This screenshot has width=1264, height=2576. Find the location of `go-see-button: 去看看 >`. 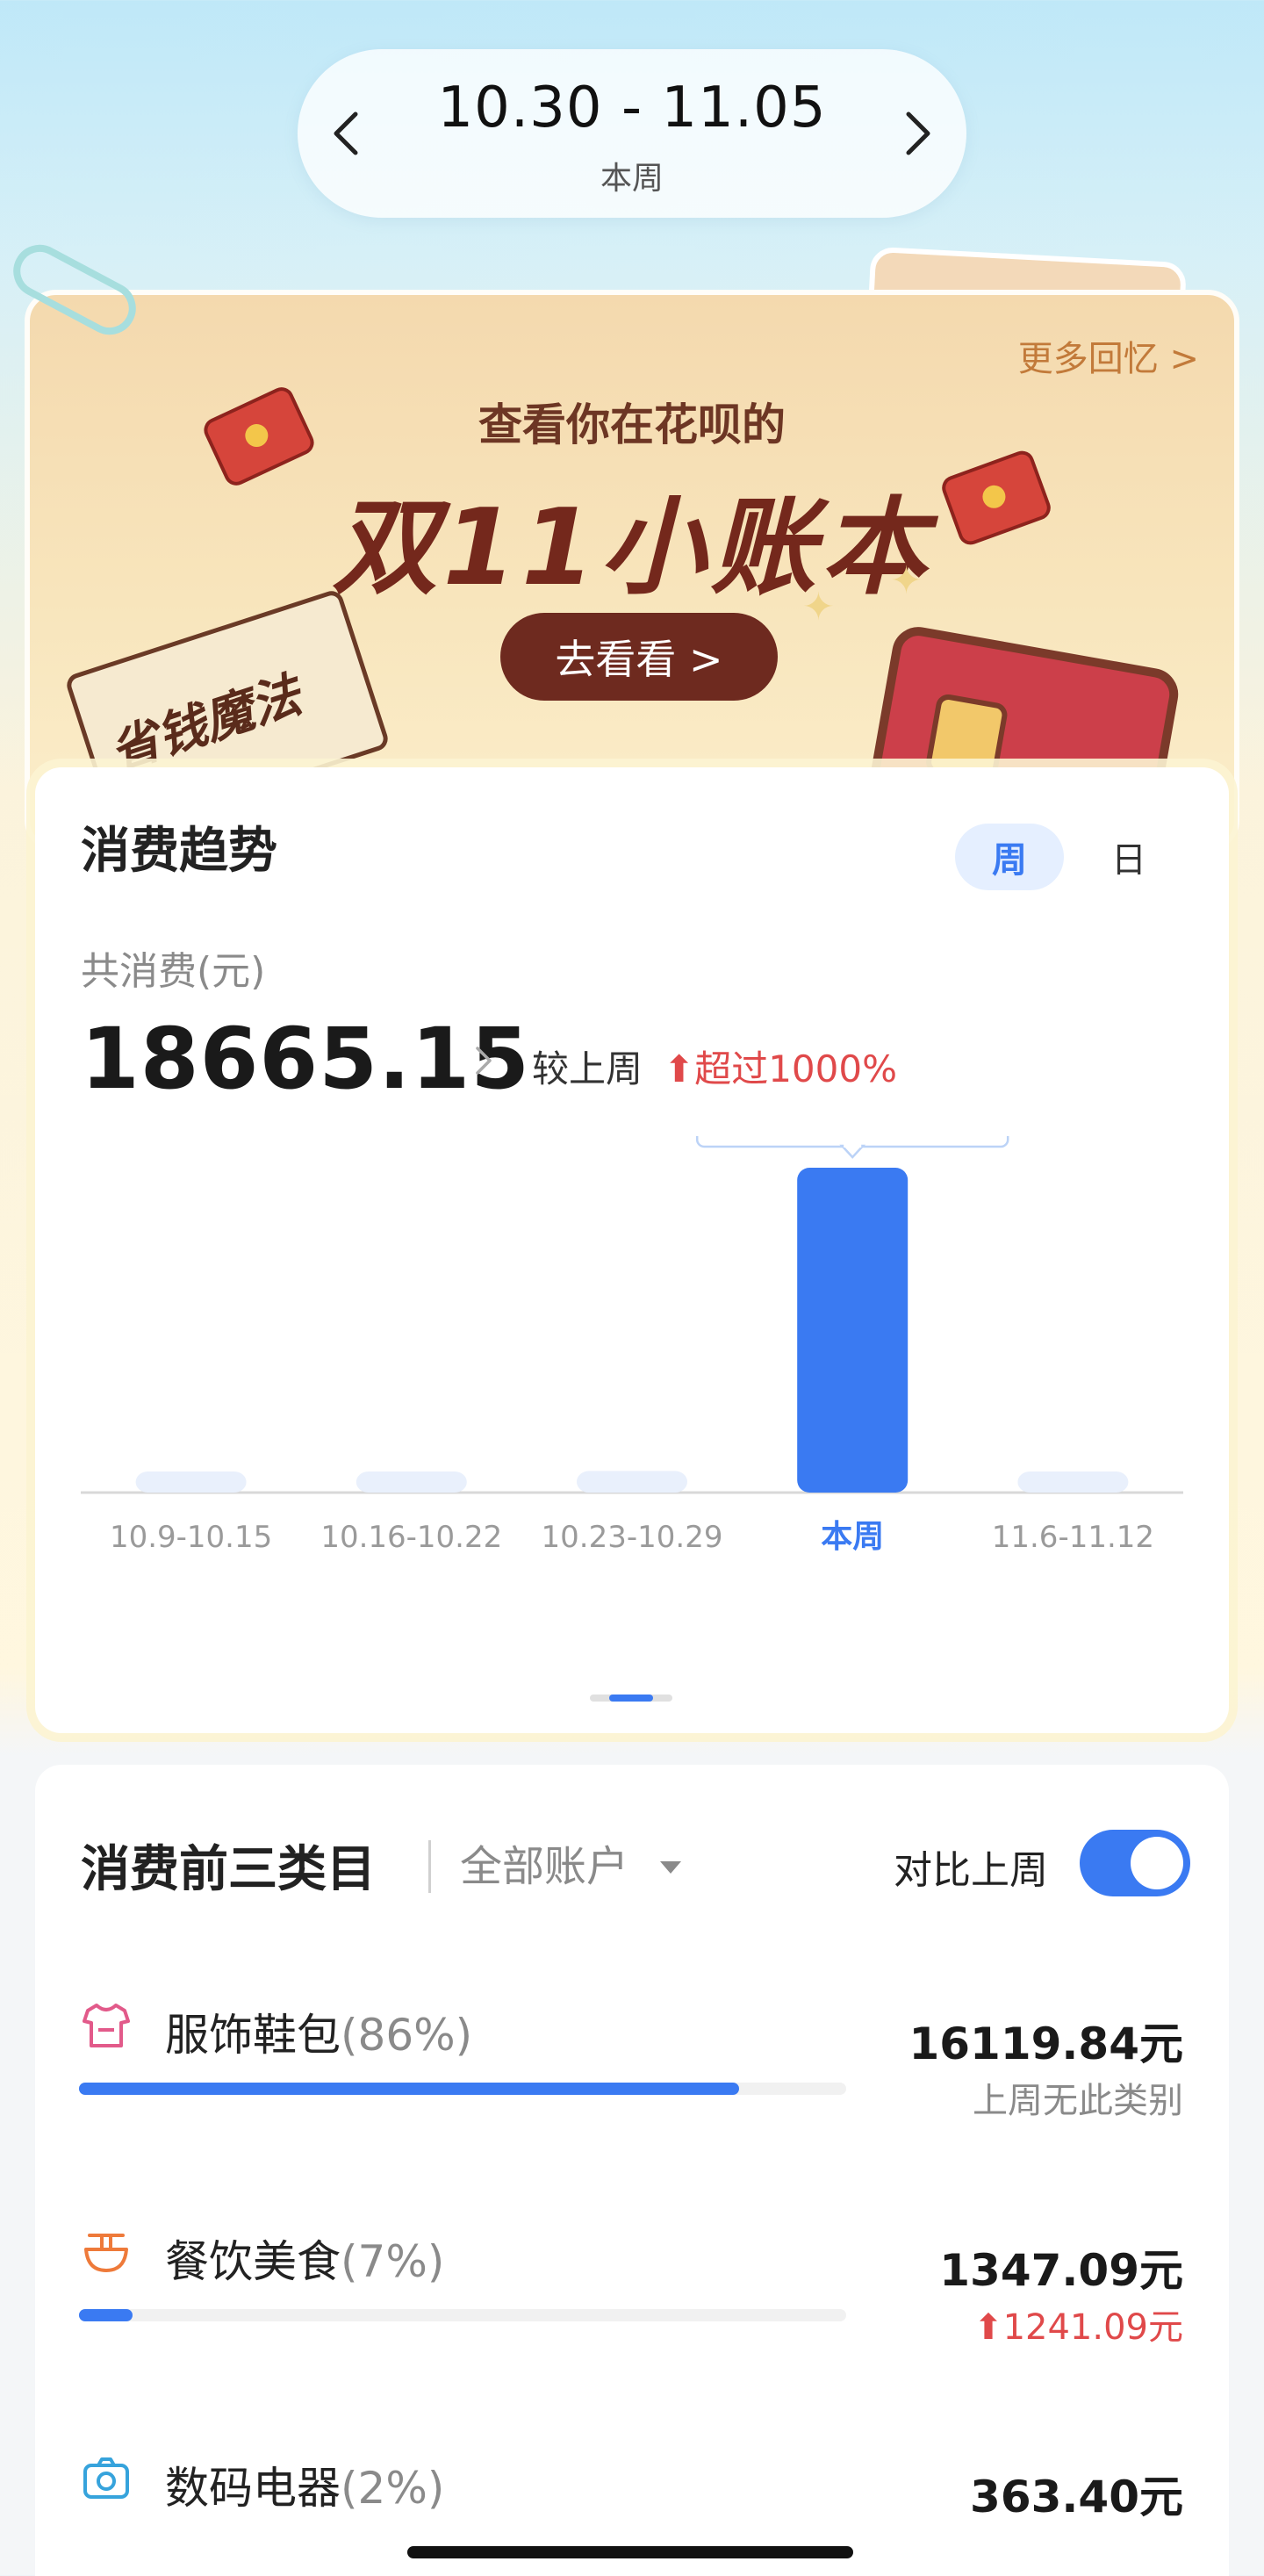

go-see-button: 去看看 > is located at coordinates (639, 657).